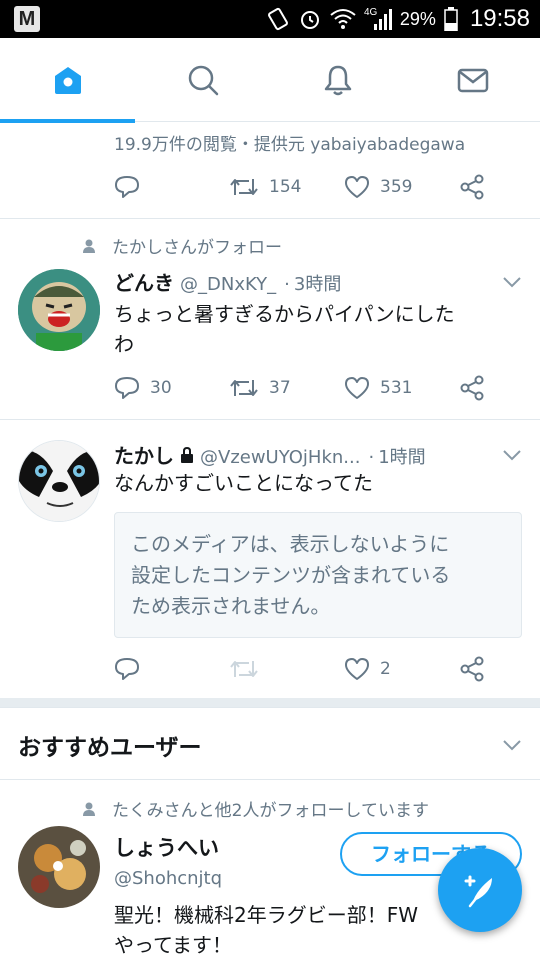  Describe the element at coordinates (396, 187) in the screenshot. I see `like-count: 359` at that location.